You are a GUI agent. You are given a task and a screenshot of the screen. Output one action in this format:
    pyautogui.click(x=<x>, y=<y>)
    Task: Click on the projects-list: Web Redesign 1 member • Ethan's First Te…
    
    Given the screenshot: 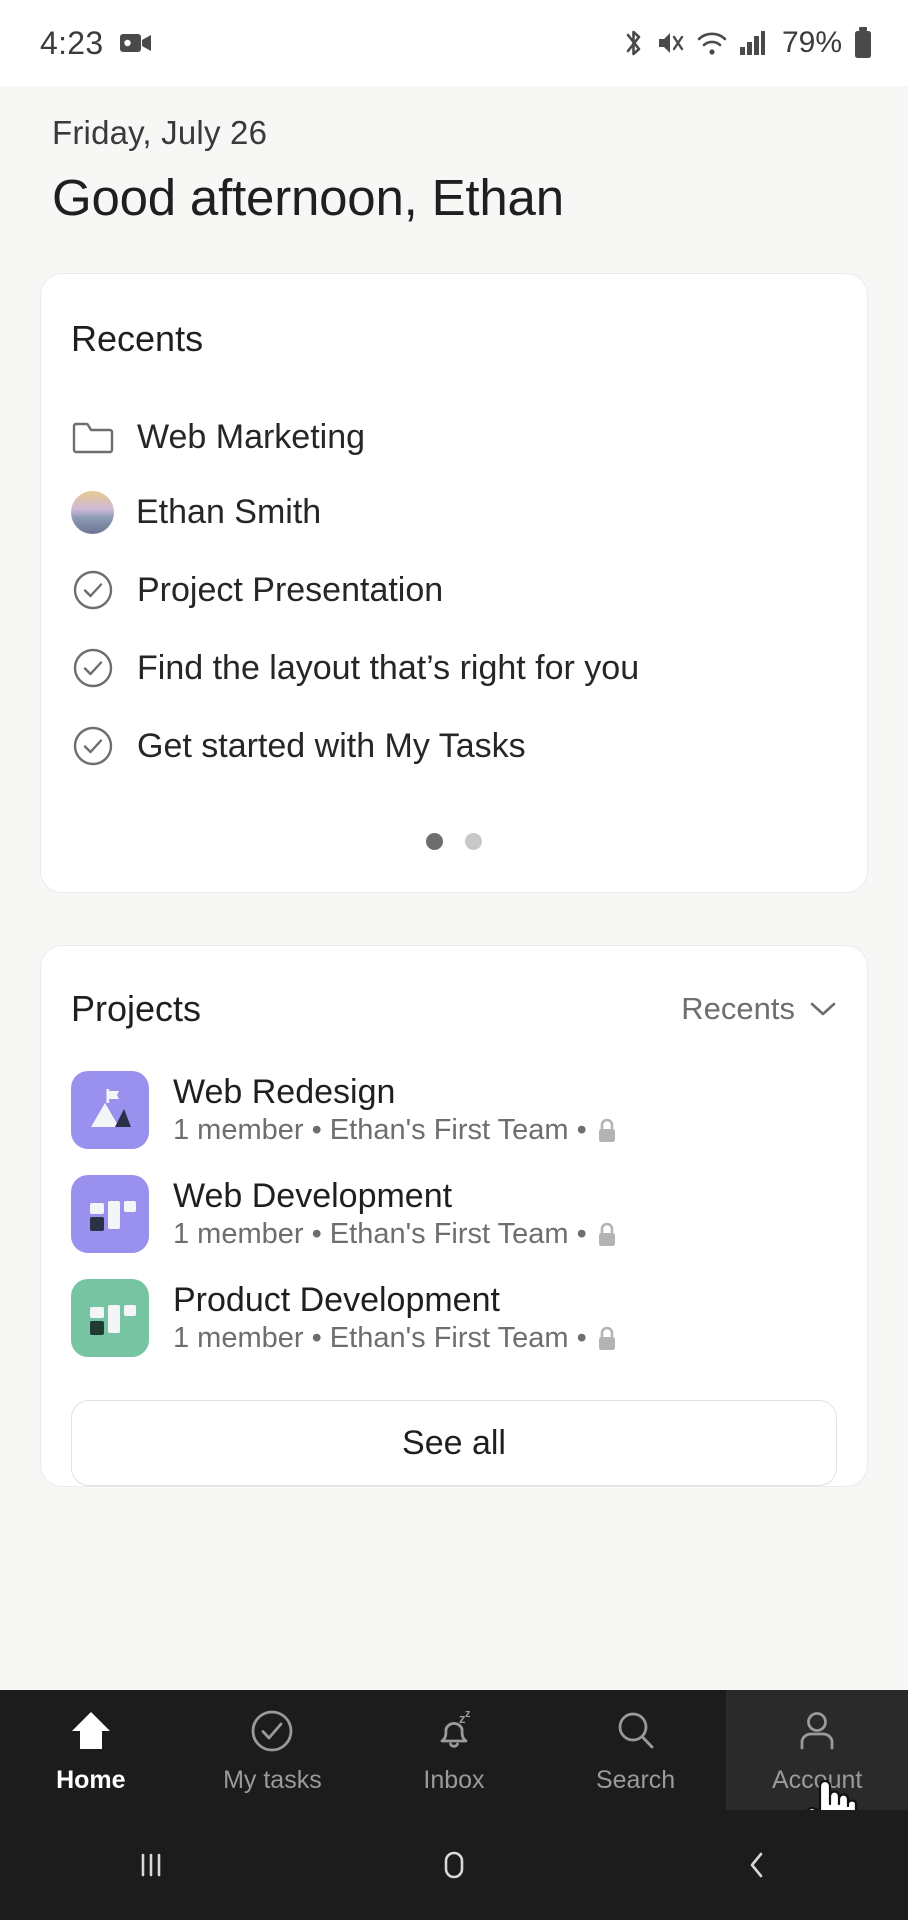 What is the action you would take?
    pyautogui.click(x=454, y=1214)
    